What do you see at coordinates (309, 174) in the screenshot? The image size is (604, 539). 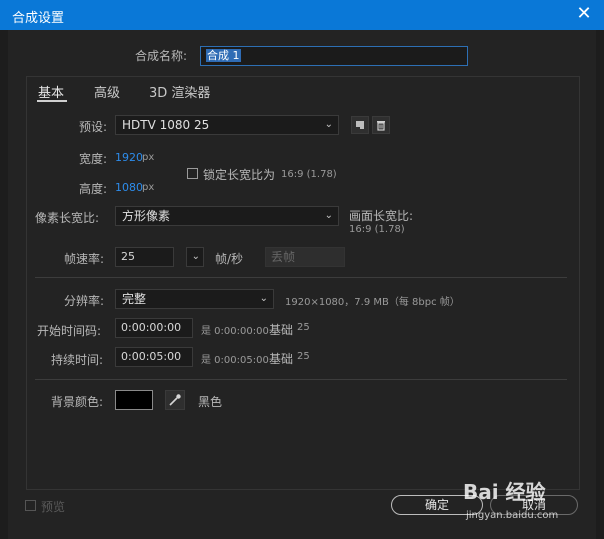 I see `lock-aspect-ratio: 16:9 (1.78)` at bounding box center [309, 174].